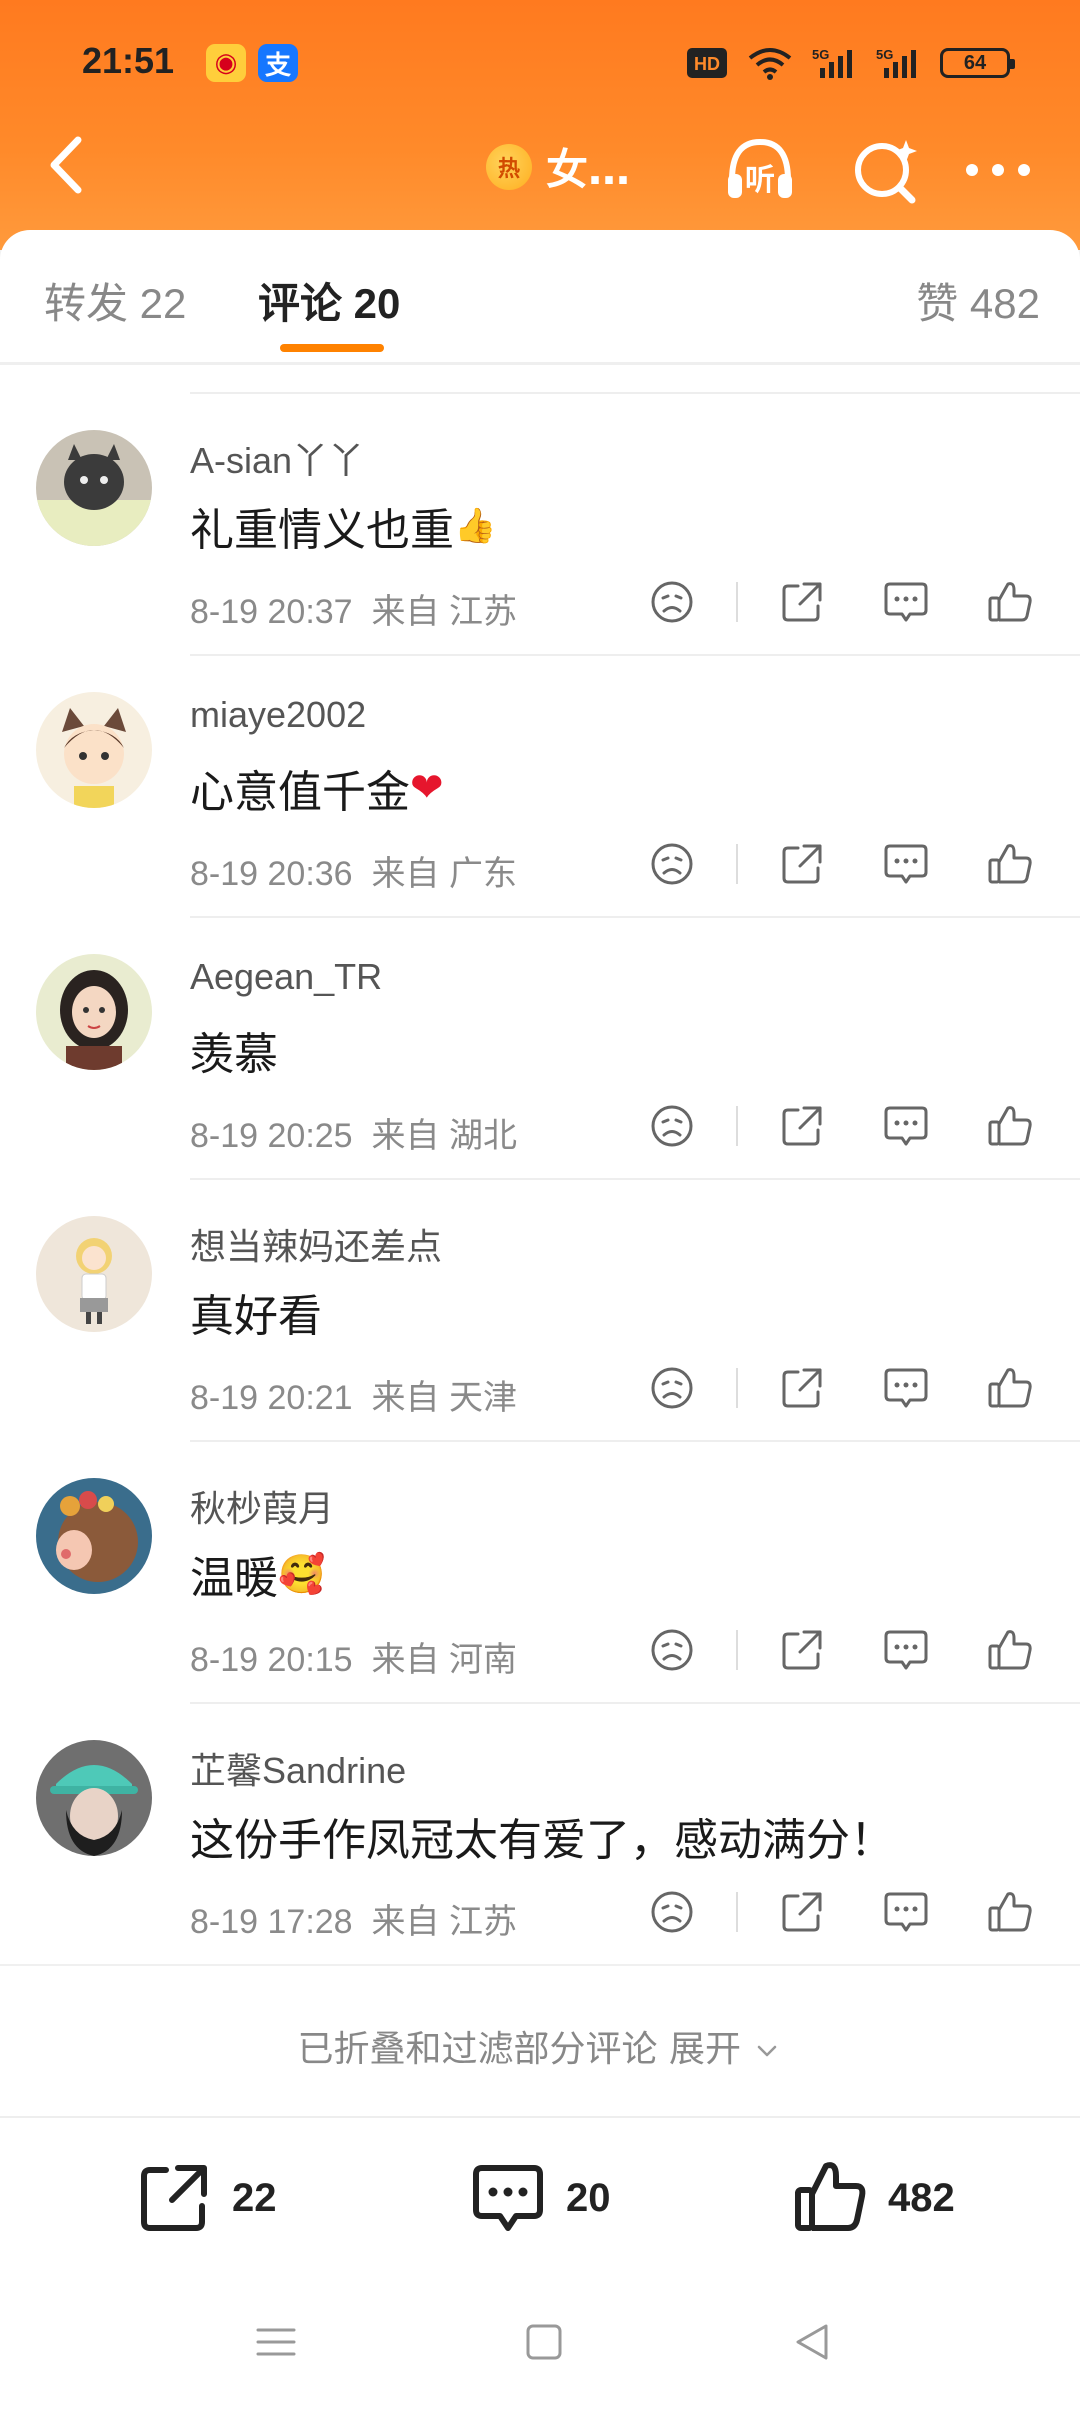 The height and width of the screenshot is (2414, 1080). Describe the element at coordinates (286, 977) in the screenshot. I see `username: Aegean_TR` at that location.